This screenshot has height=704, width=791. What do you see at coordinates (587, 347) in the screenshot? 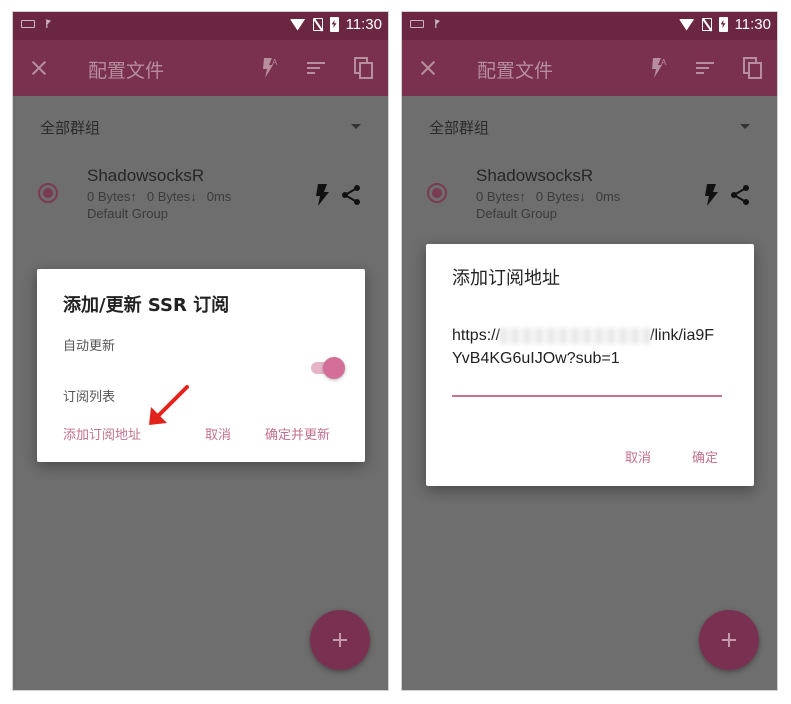
I see `subscription-url-input: https:///link/ia9FYvB4KG6uIJOw?sub=1` at bounding box center [587, 347].